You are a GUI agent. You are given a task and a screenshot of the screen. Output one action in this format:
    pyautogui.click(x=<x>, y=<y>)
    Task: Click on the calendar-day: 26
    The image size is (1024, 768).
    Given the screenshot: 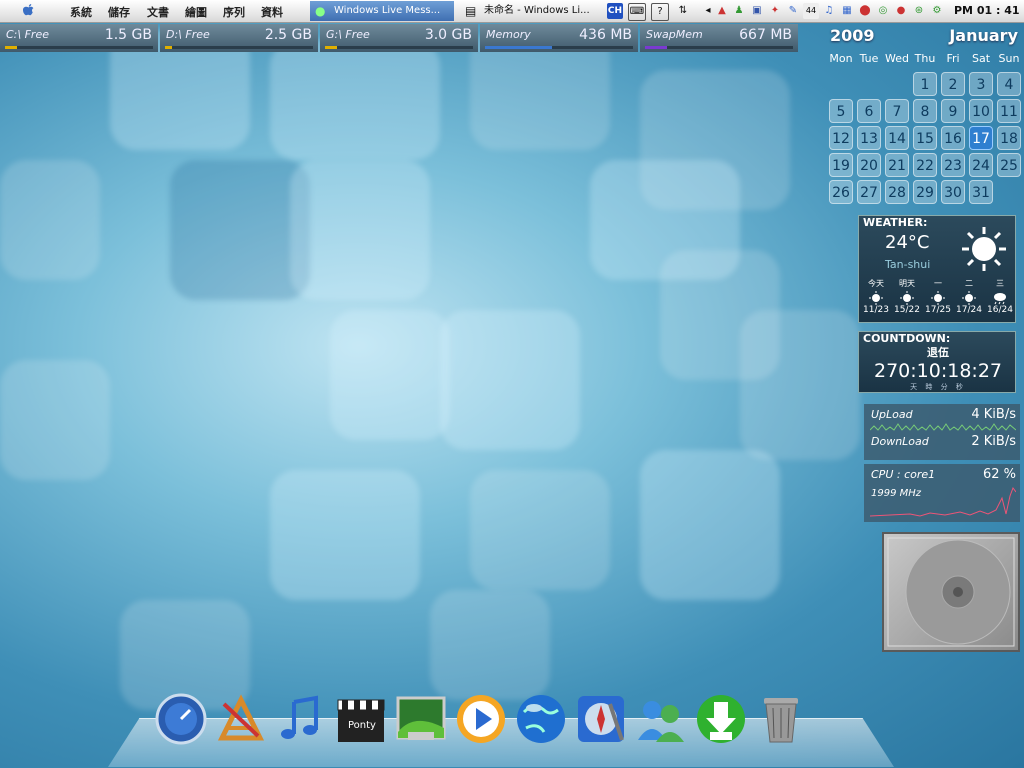 What is the action you would take?
    pyautogui.click(x=841, y=192)
    